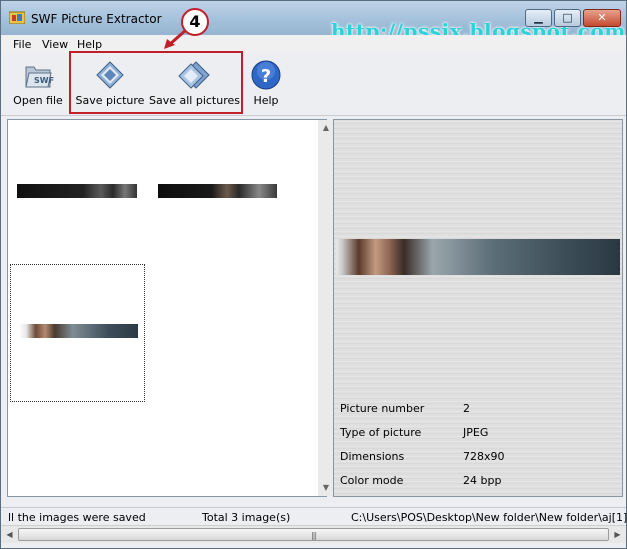 This screenshot has width=627, height=549. I want to click on status-message: ll the images were saved, so click(77, 517).